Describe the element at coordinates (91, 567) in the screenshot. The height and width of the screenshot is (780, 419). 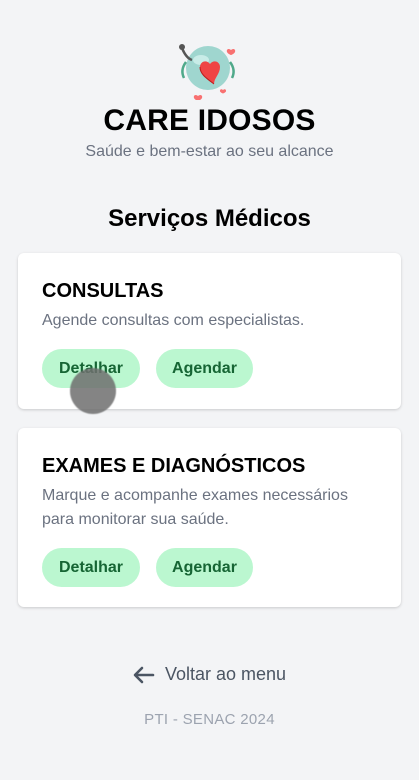
I see `detail-button: Detalhar` at that location.